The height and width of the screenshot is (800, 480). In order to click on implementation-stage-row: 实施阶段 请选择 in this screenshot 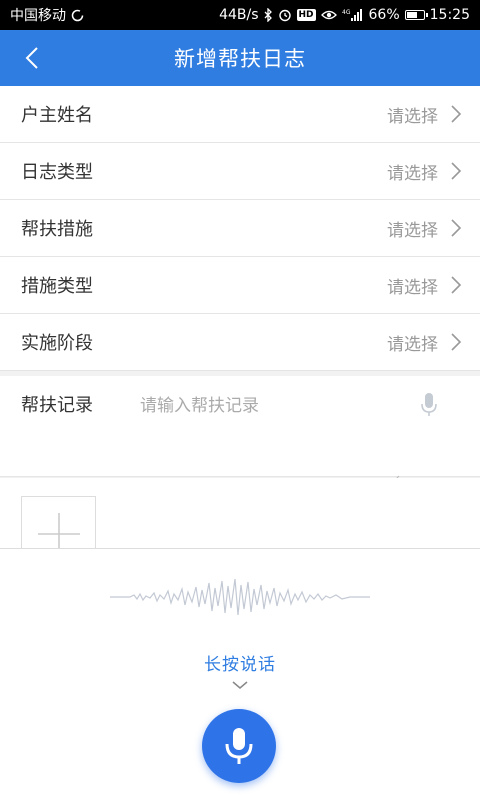, I will do `click(240, 342)`.